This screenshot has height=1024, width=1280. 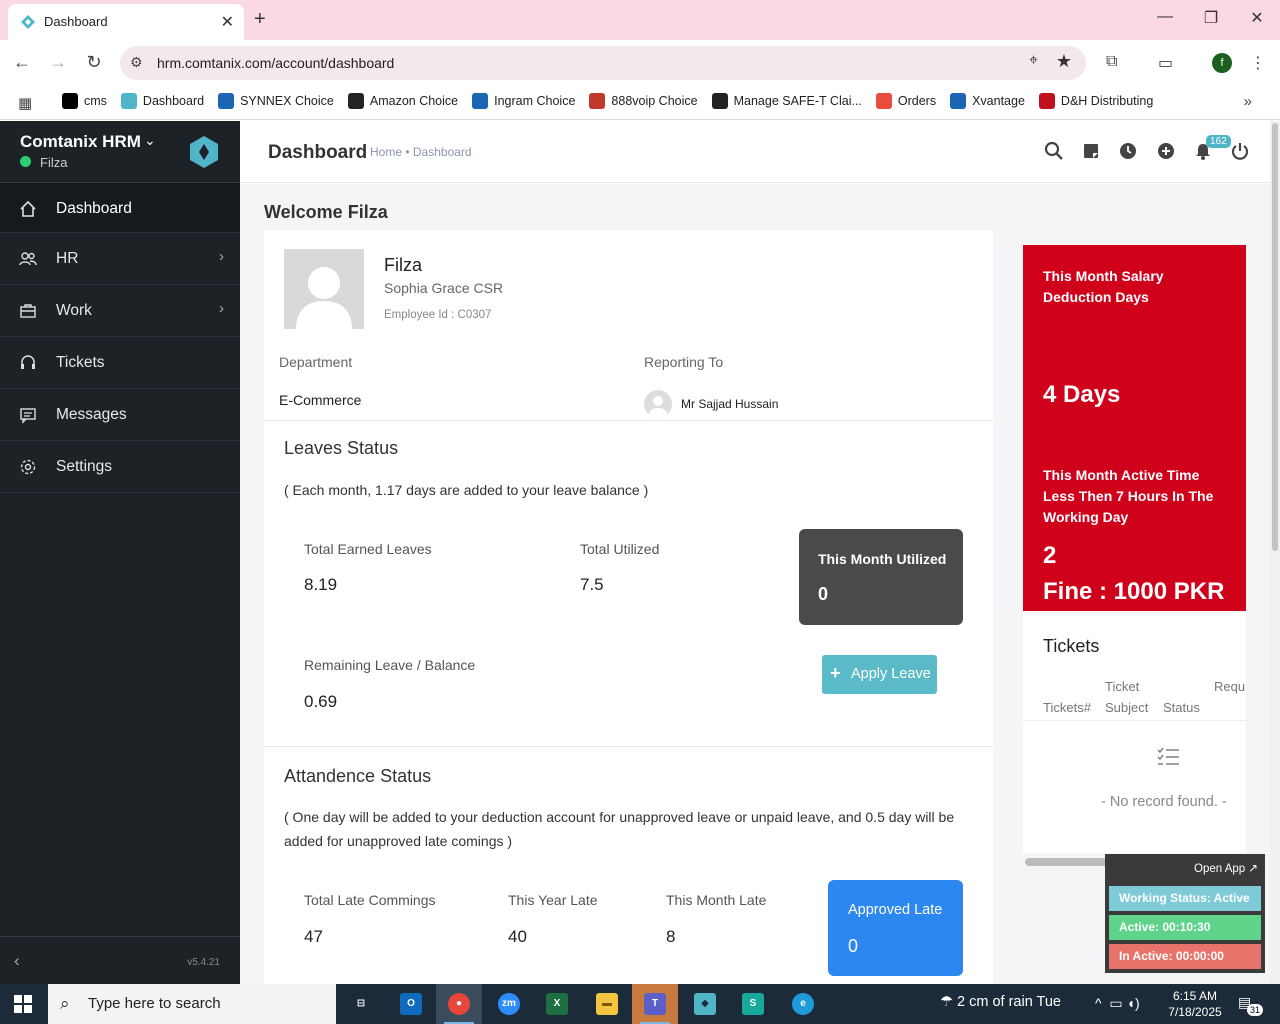 I want to click on ticket-column-subject: Ticket Subject, so click(x=1130, y=697).